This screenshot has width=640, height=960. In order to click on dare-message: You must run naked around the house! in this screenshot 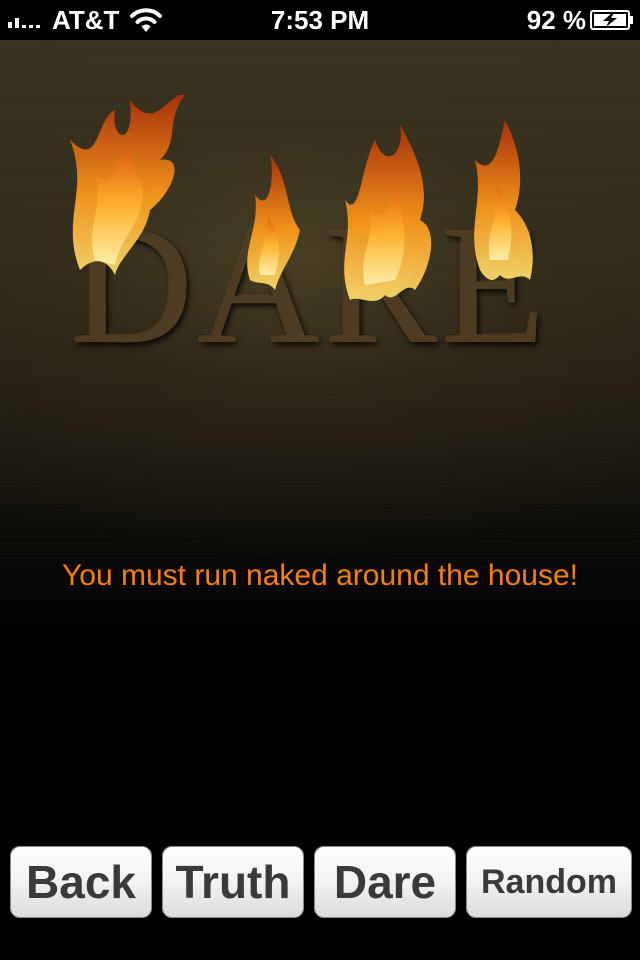, I will do `click(320, 575)`.